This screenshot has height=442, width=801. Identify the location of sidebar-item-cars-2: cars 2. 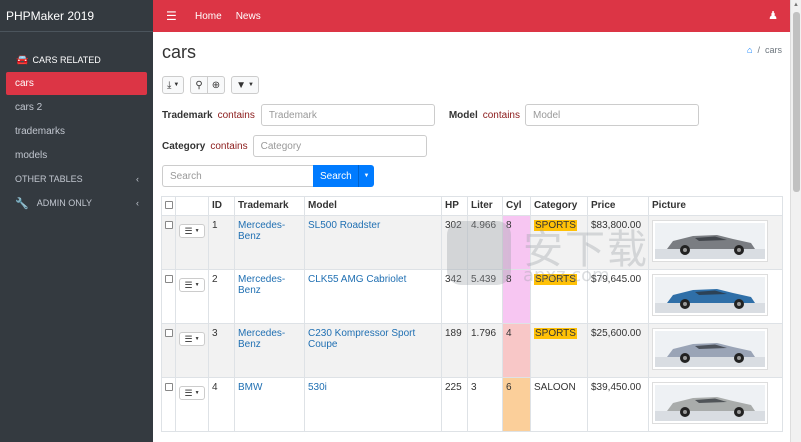
(76, 107).